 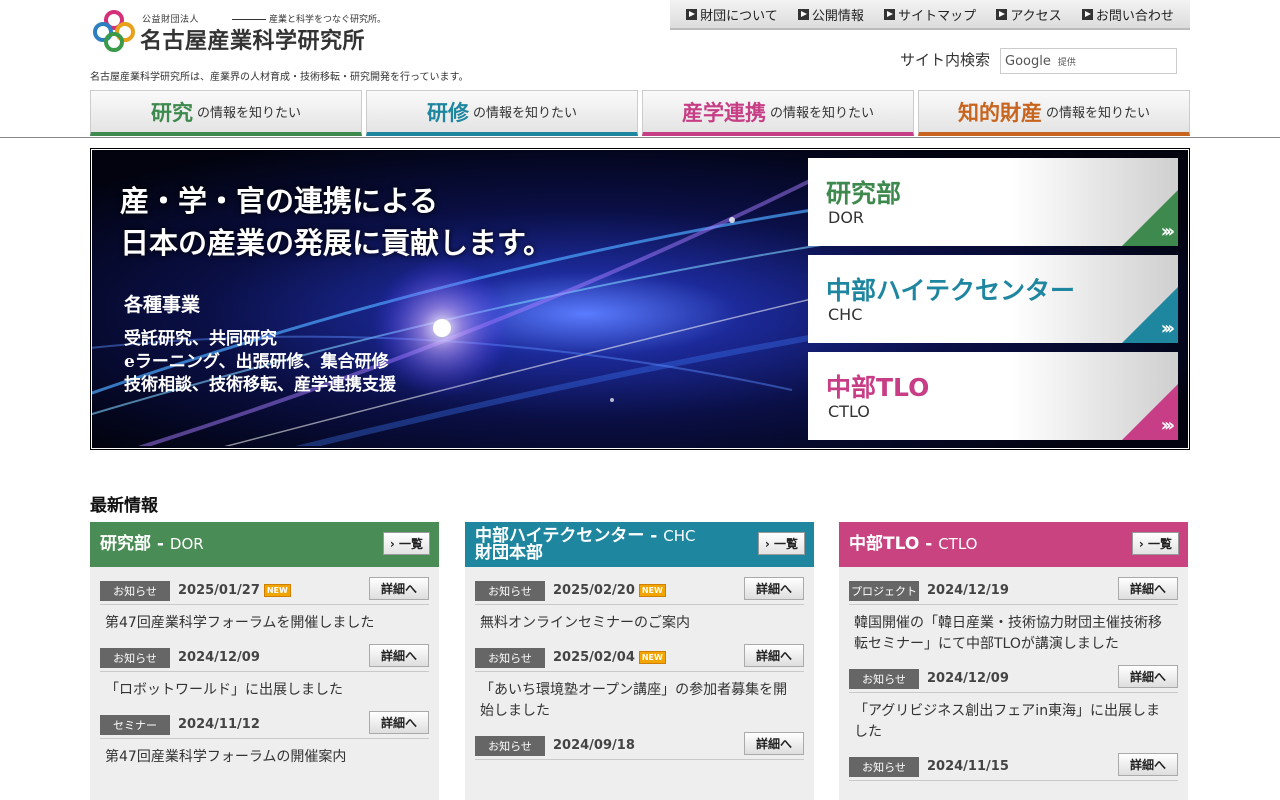 I want to click on hero-card-title: 中部ハイテクセンター, so click(x=951, y=290).